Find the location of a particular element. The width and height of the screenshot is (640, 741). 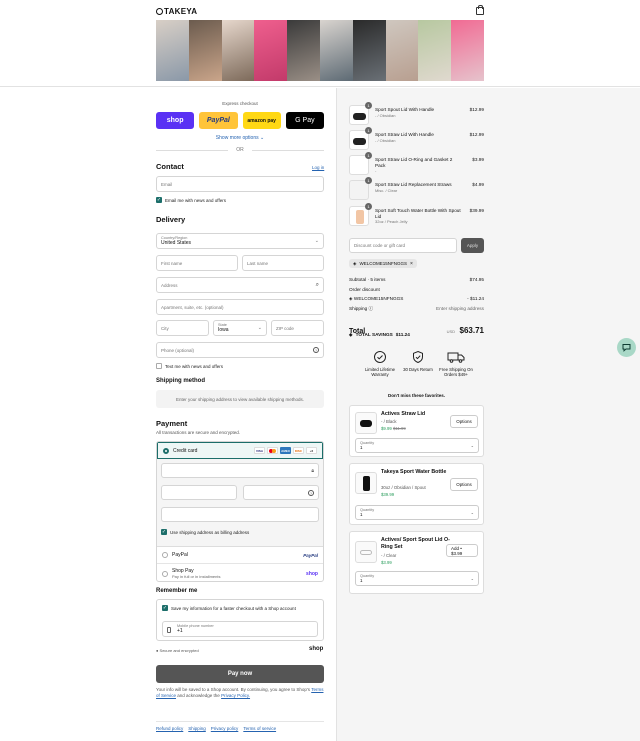

perk-item: Limited Lifetime Warranty is located at coordinates (380, 363).